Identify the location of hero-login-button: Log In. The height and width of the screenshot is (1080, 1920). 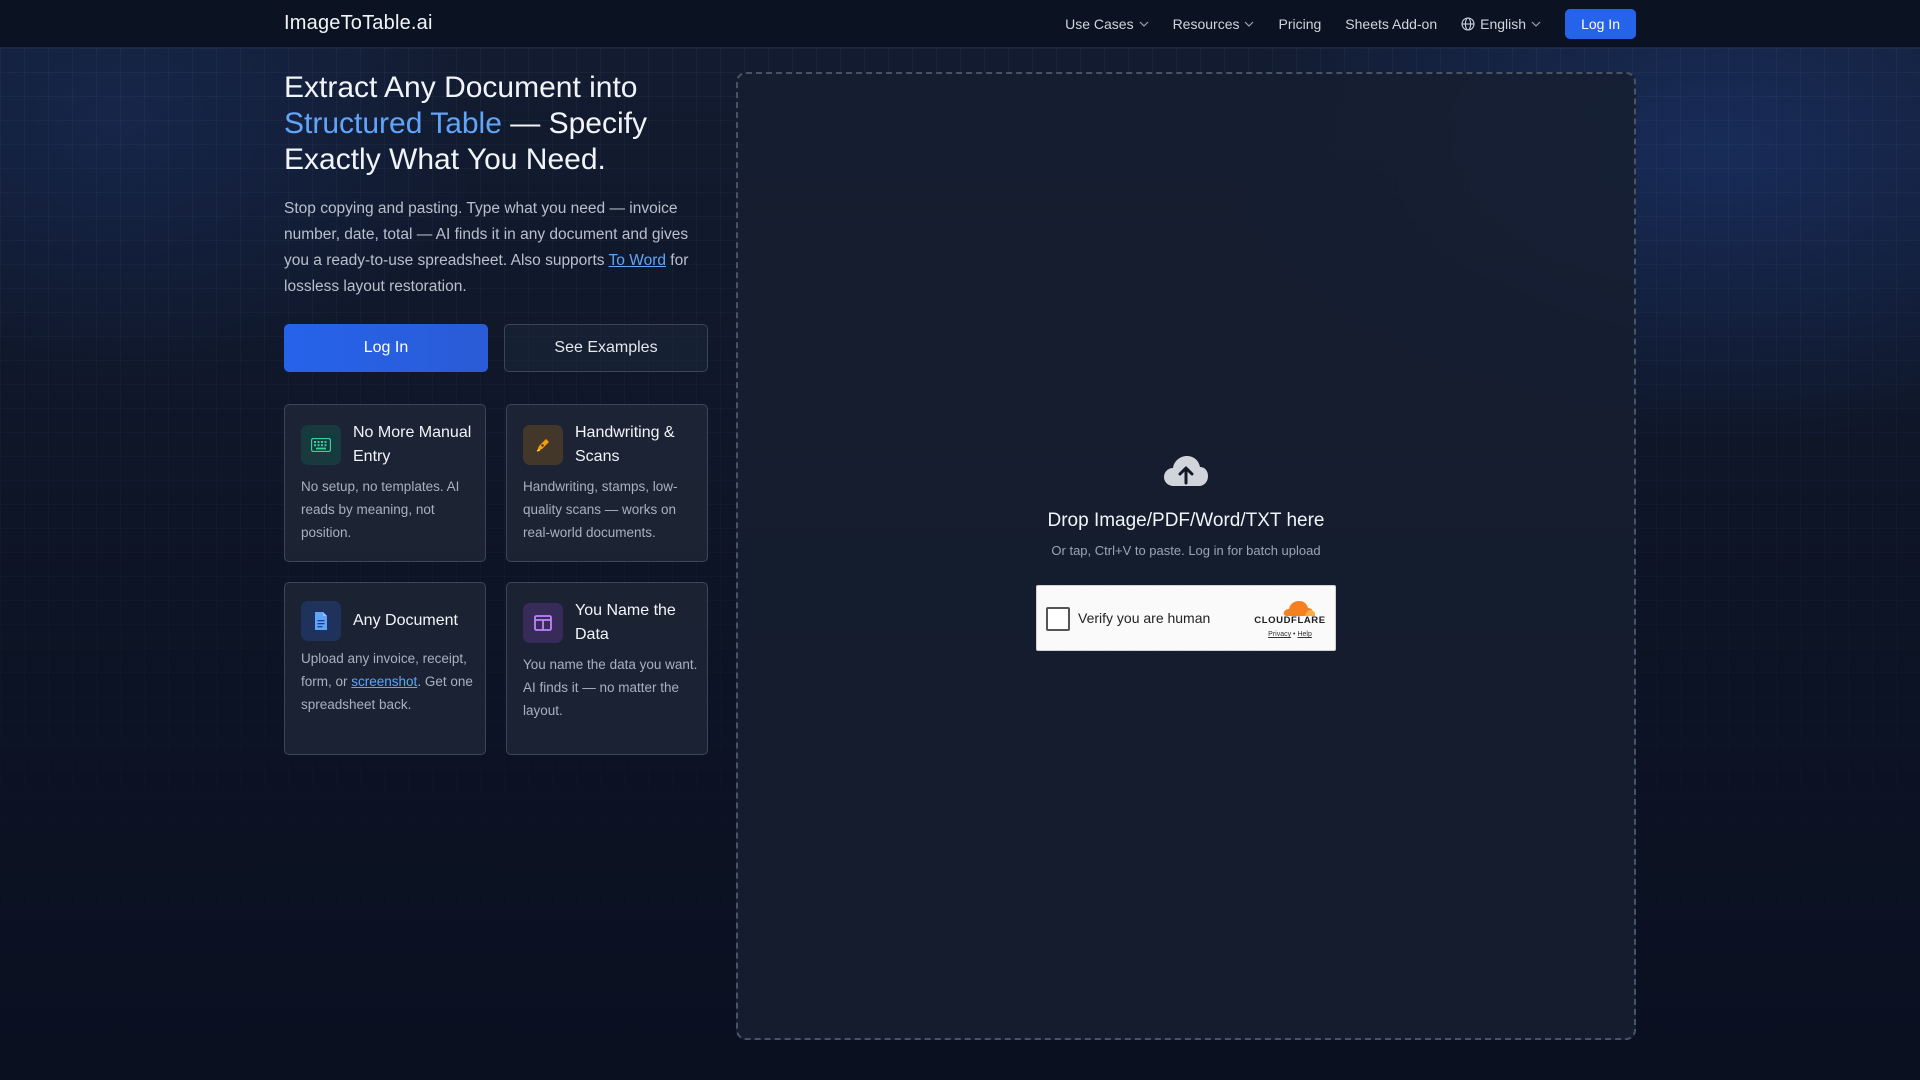
(386, 348).